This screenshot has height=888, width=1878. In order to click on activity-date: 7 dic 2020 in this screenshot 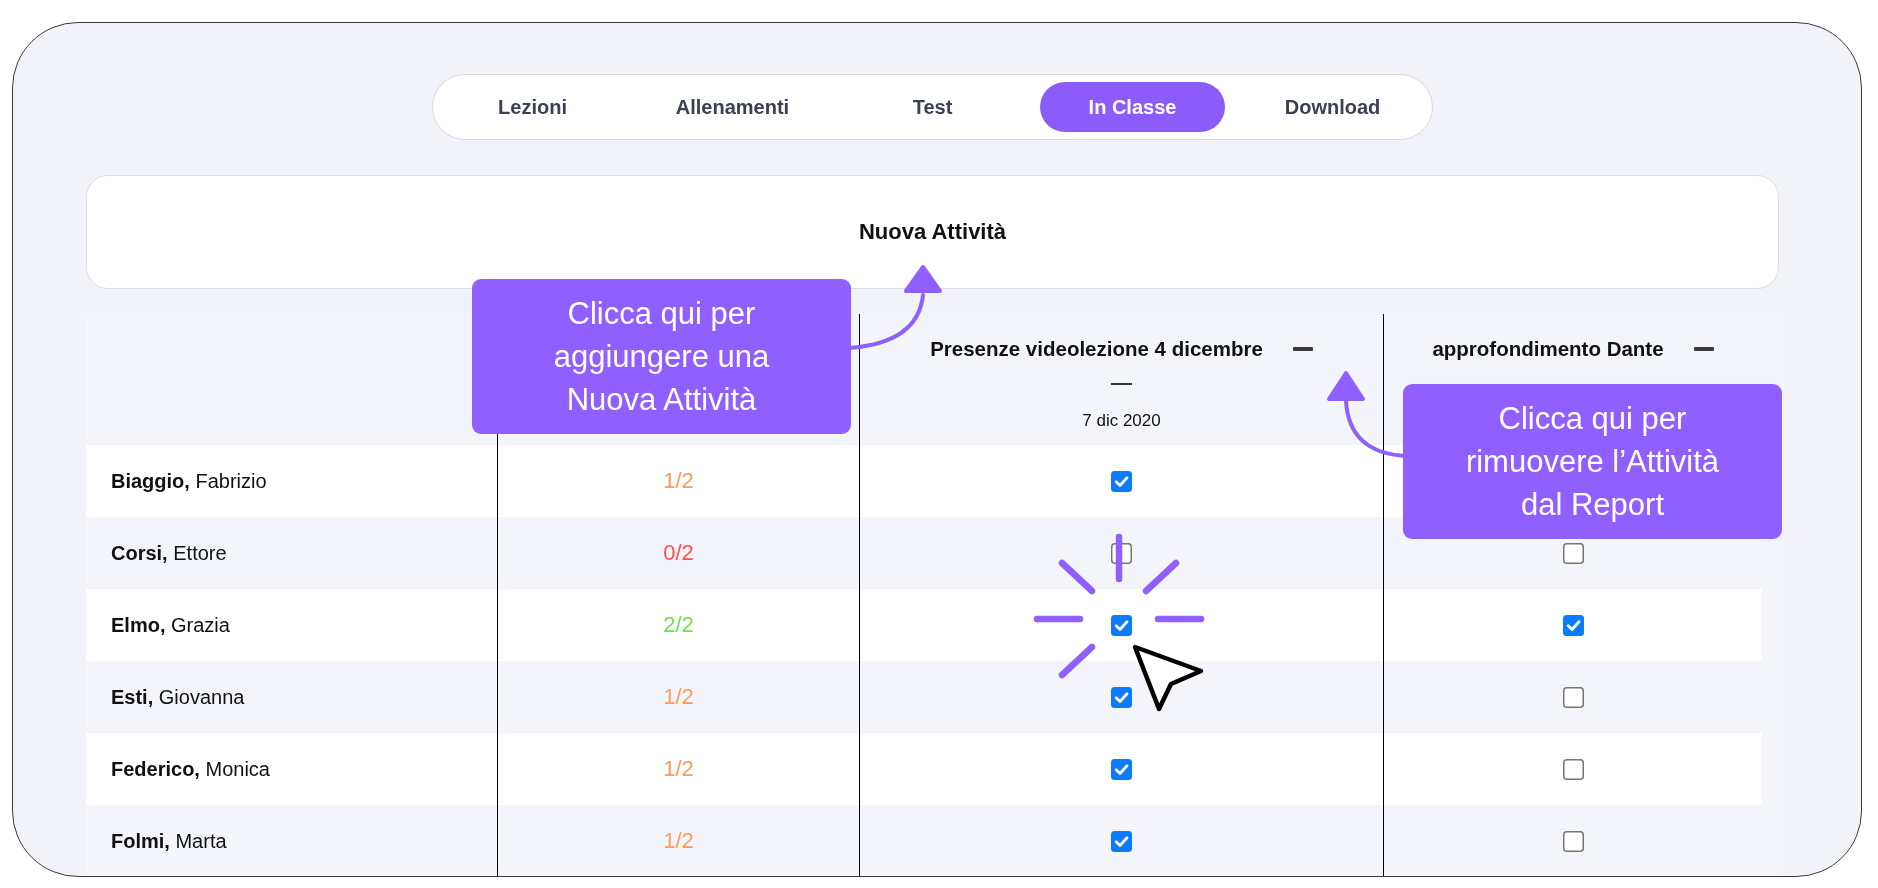, I will do `click(1121, 421)`.